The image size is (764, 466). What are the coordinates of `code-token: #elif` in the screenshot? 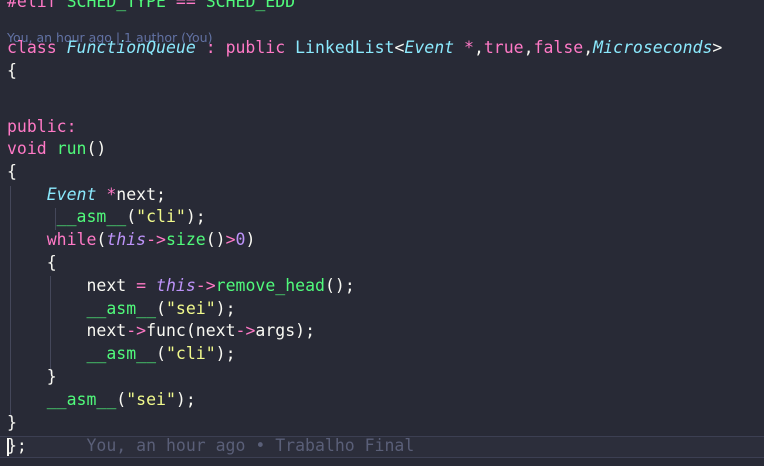 It's located at (32, 5).